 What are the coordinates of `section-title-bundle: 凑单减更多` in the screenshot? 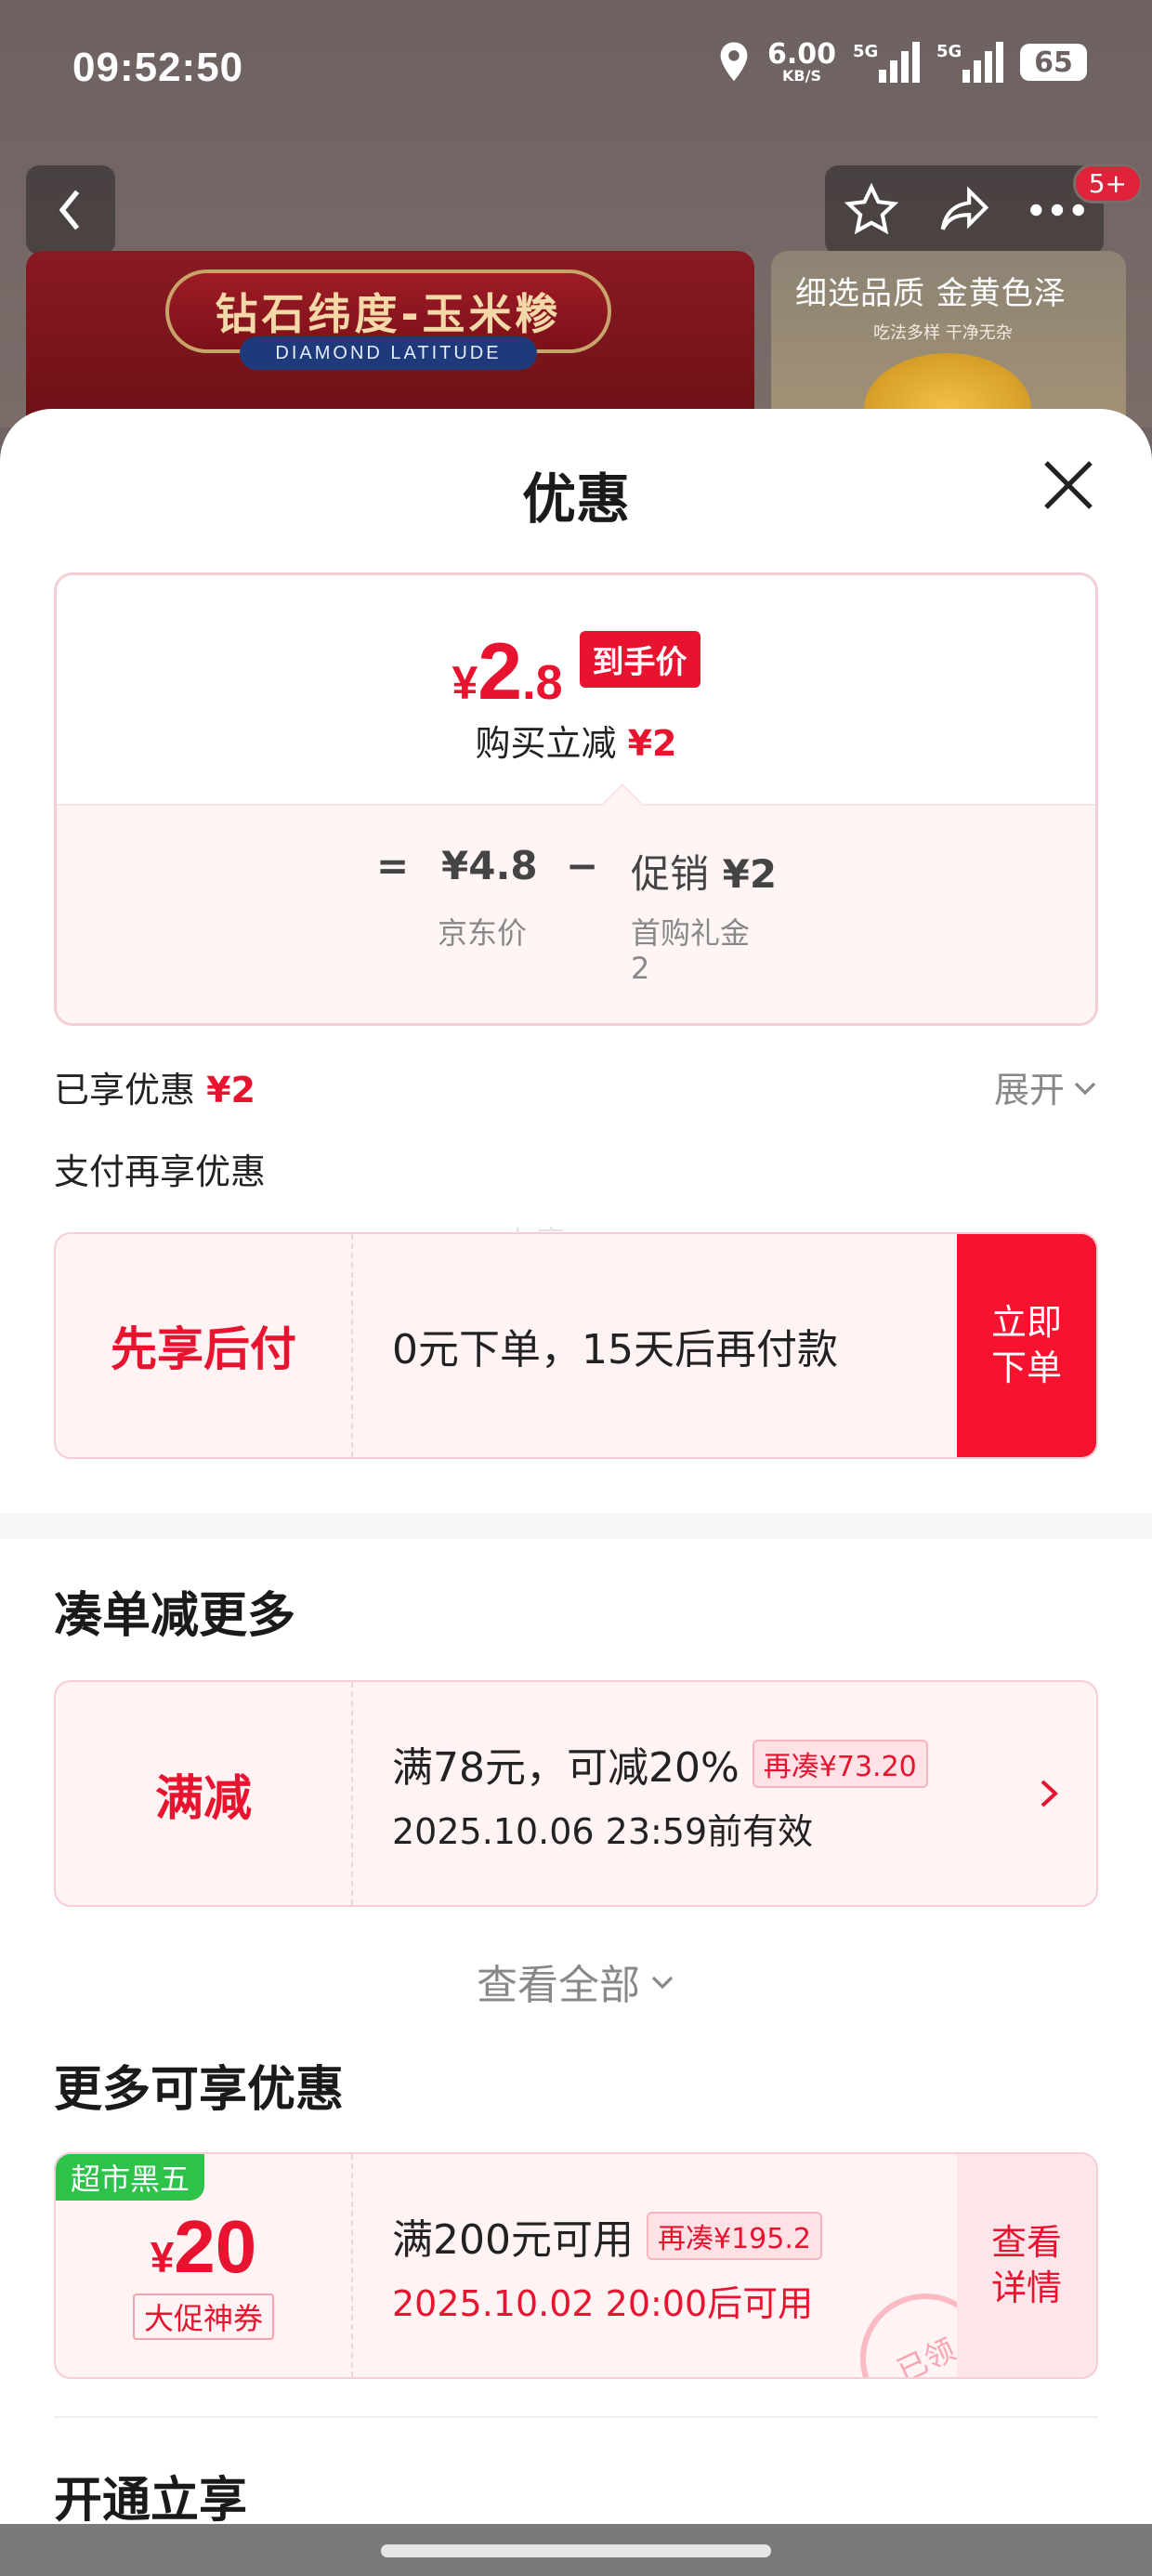 It's located at (175, 1616).